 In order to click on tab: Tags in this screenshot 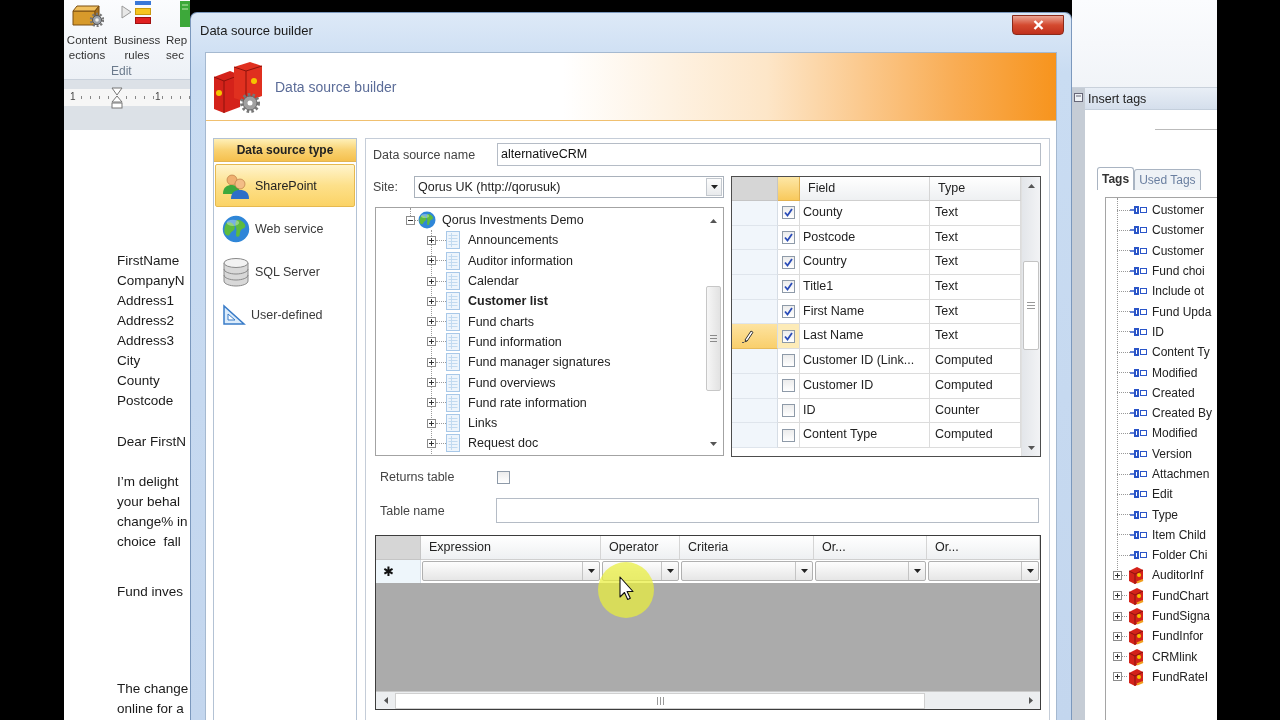, I will do `click(1116, 178)`.